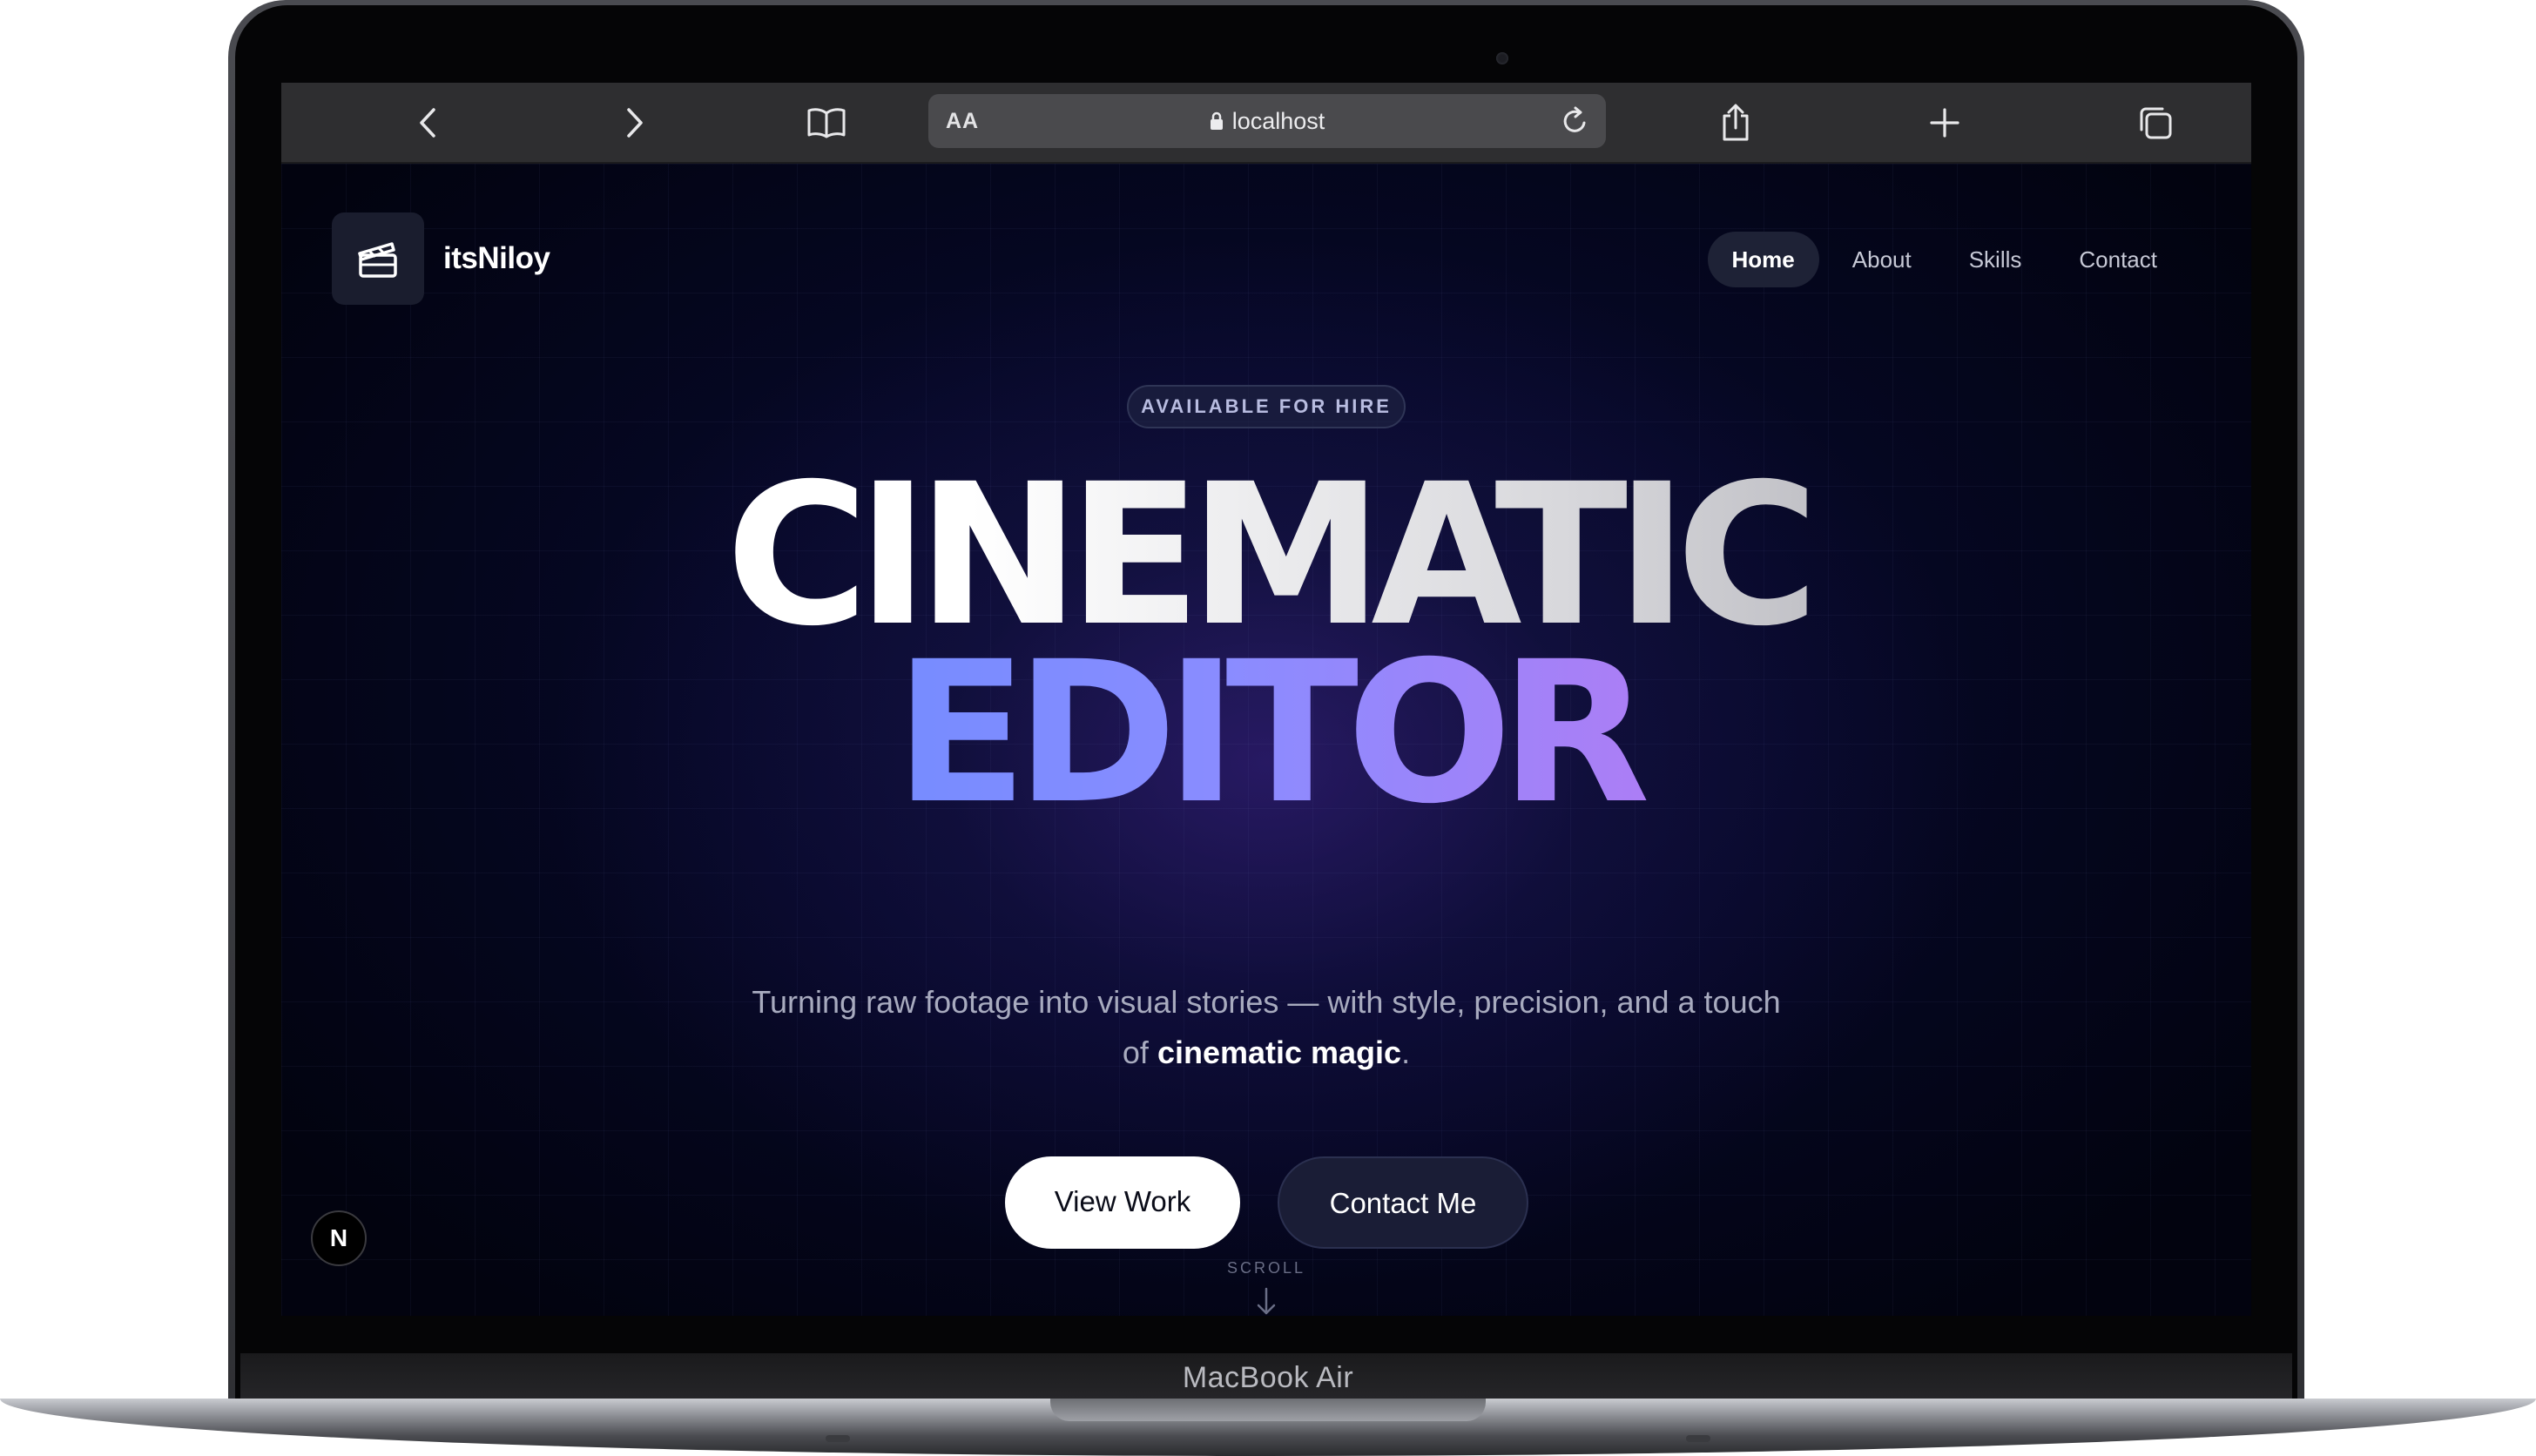 This screenshot has width=2536, height=1456. Describe the element at coordinates (1575, 121) in the screenshot. I see `reload-icon` at that location.